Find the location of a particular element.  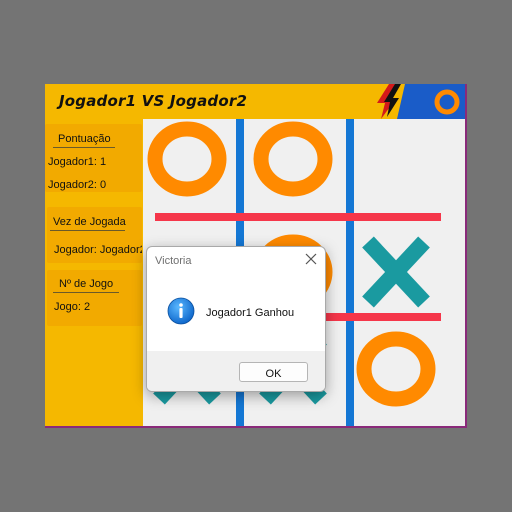

score-player1: Jogador1: 1 is located at coordinates (77, 162).